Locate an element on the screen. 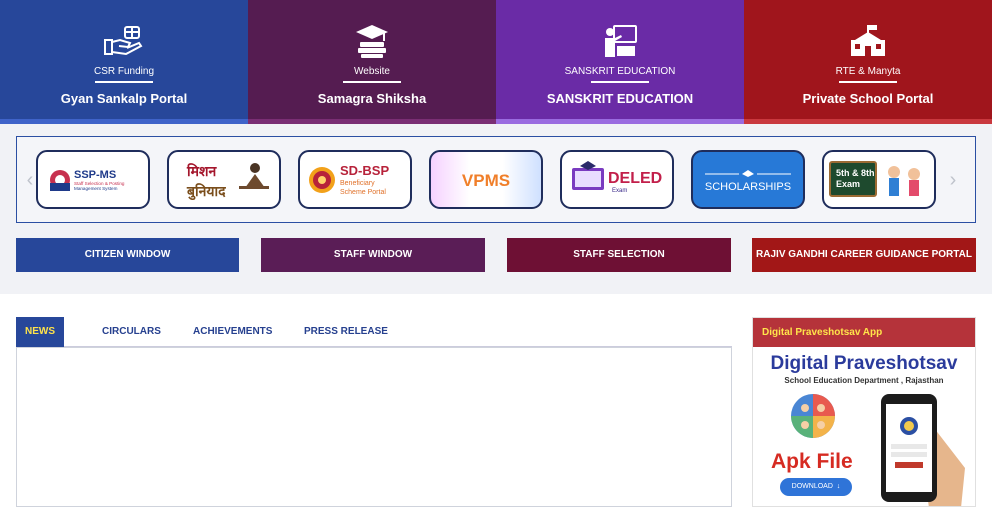  apk-file-label: Apk File is located at coordinates (812, 461).